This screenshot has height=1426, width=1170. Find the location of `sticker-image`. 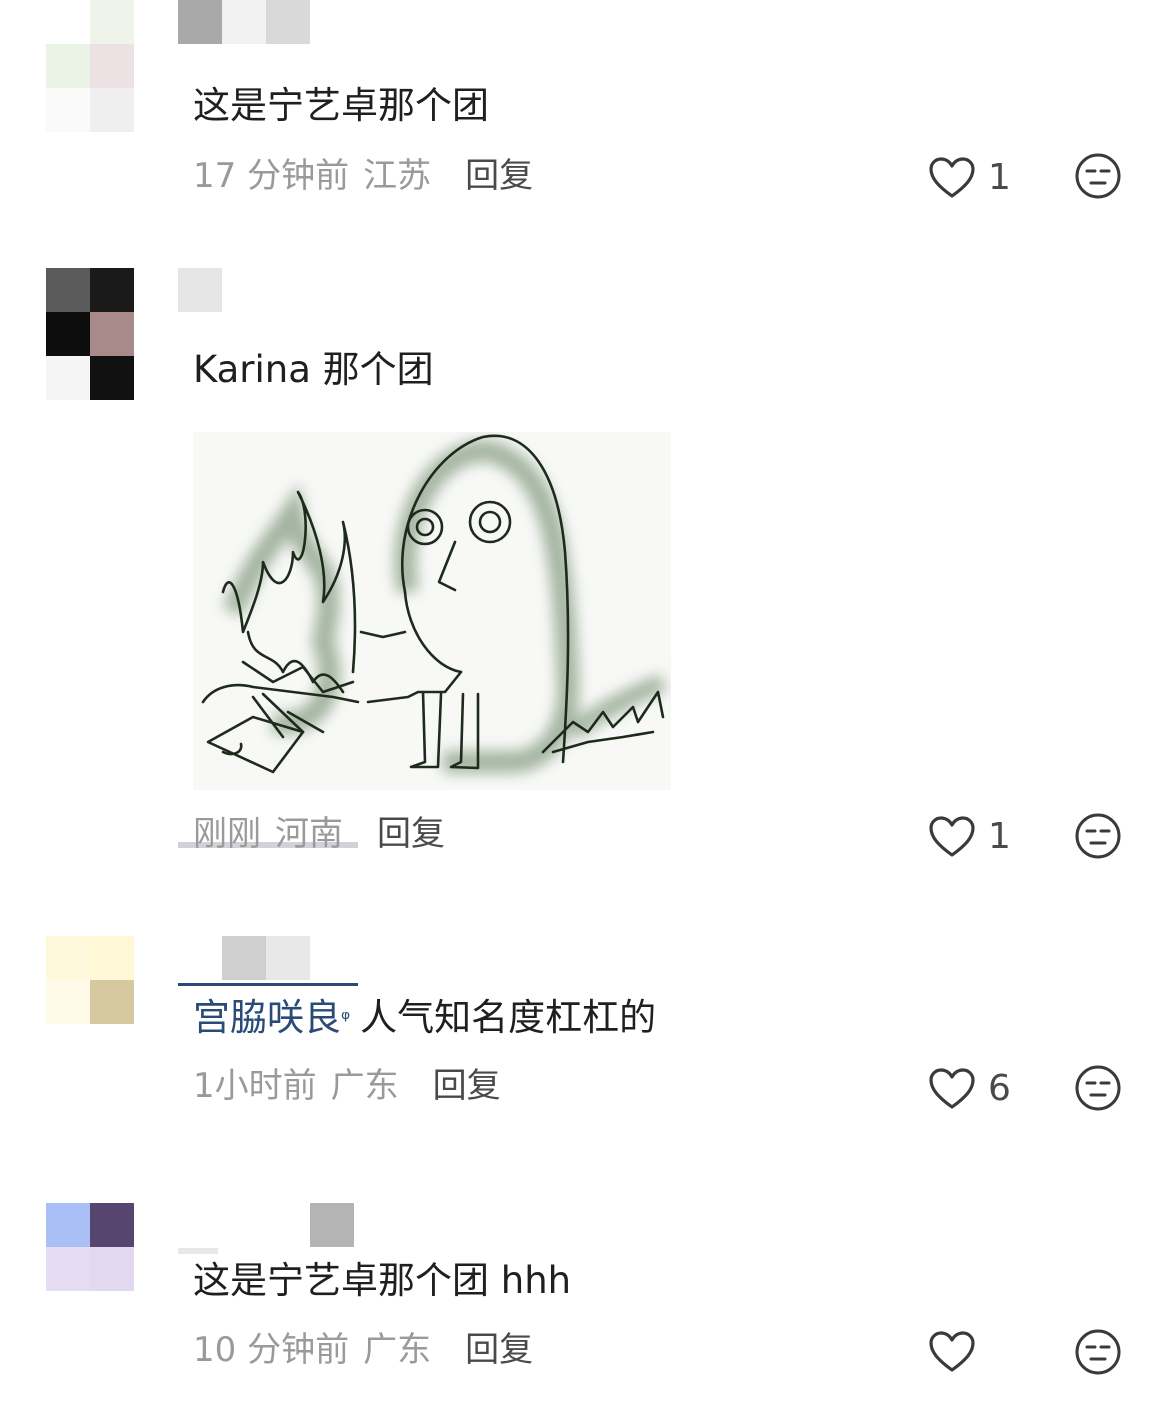

sticker-image is located at coordinates (432, 611).